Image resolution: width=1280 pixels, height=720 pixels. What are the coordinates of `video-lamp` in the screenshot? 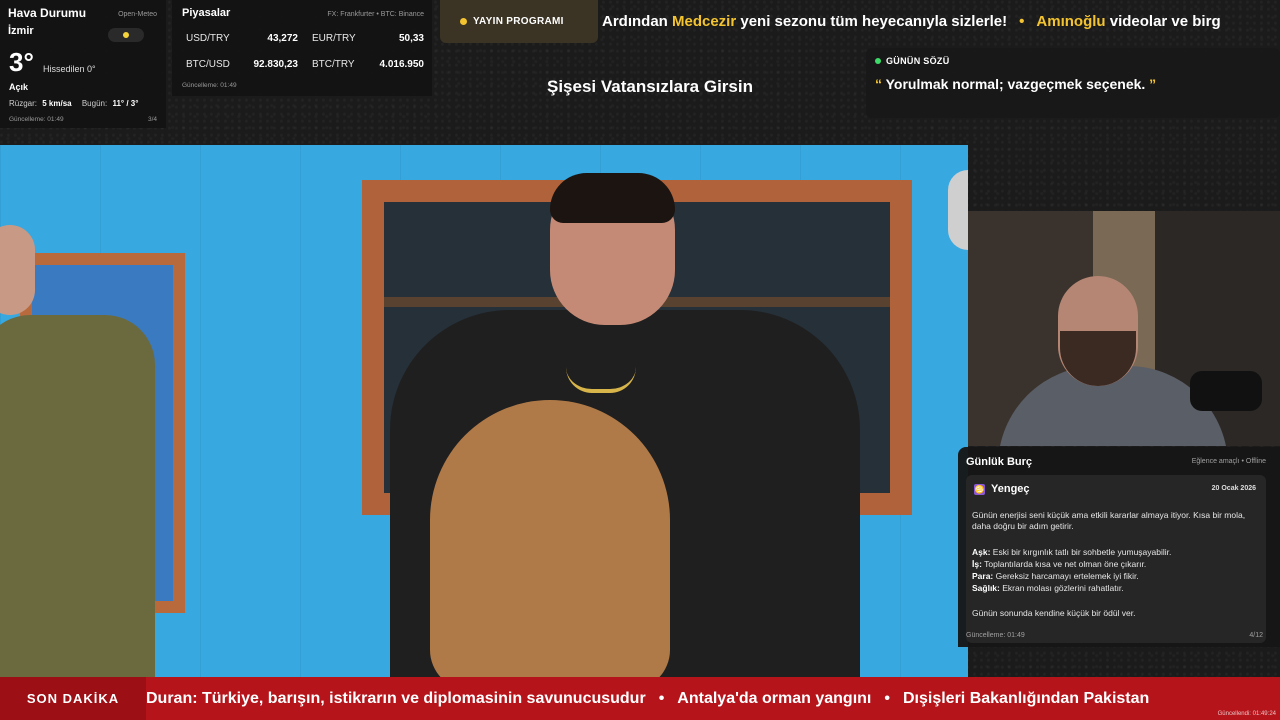 It's located at (958, 210).